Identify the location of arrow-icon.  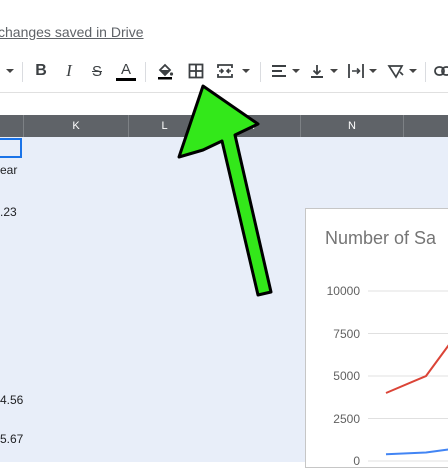
(225, 190).